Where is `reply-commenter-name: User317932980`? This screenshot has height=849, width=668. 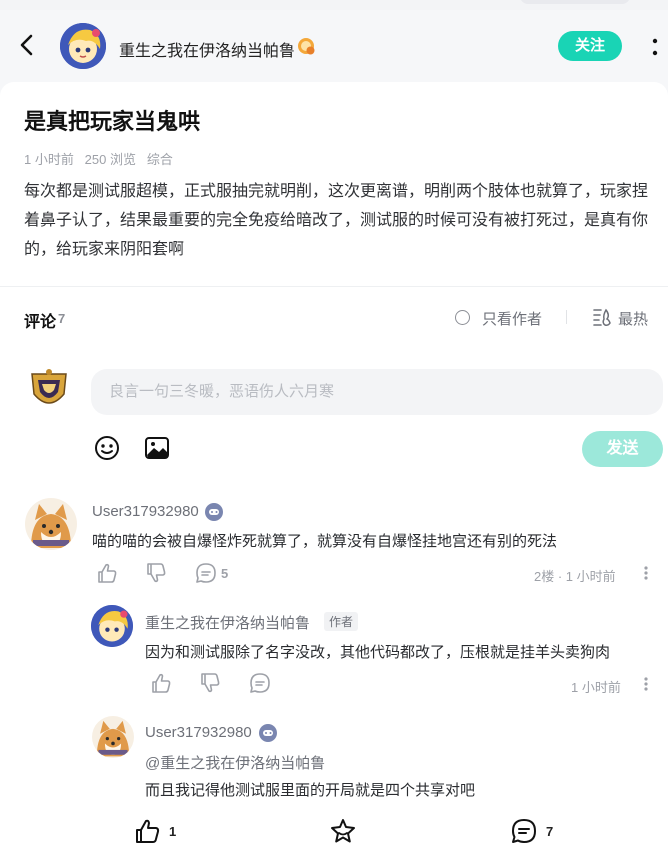
reply-commenter-name: User317932980 is located at coordinates (198, 732).